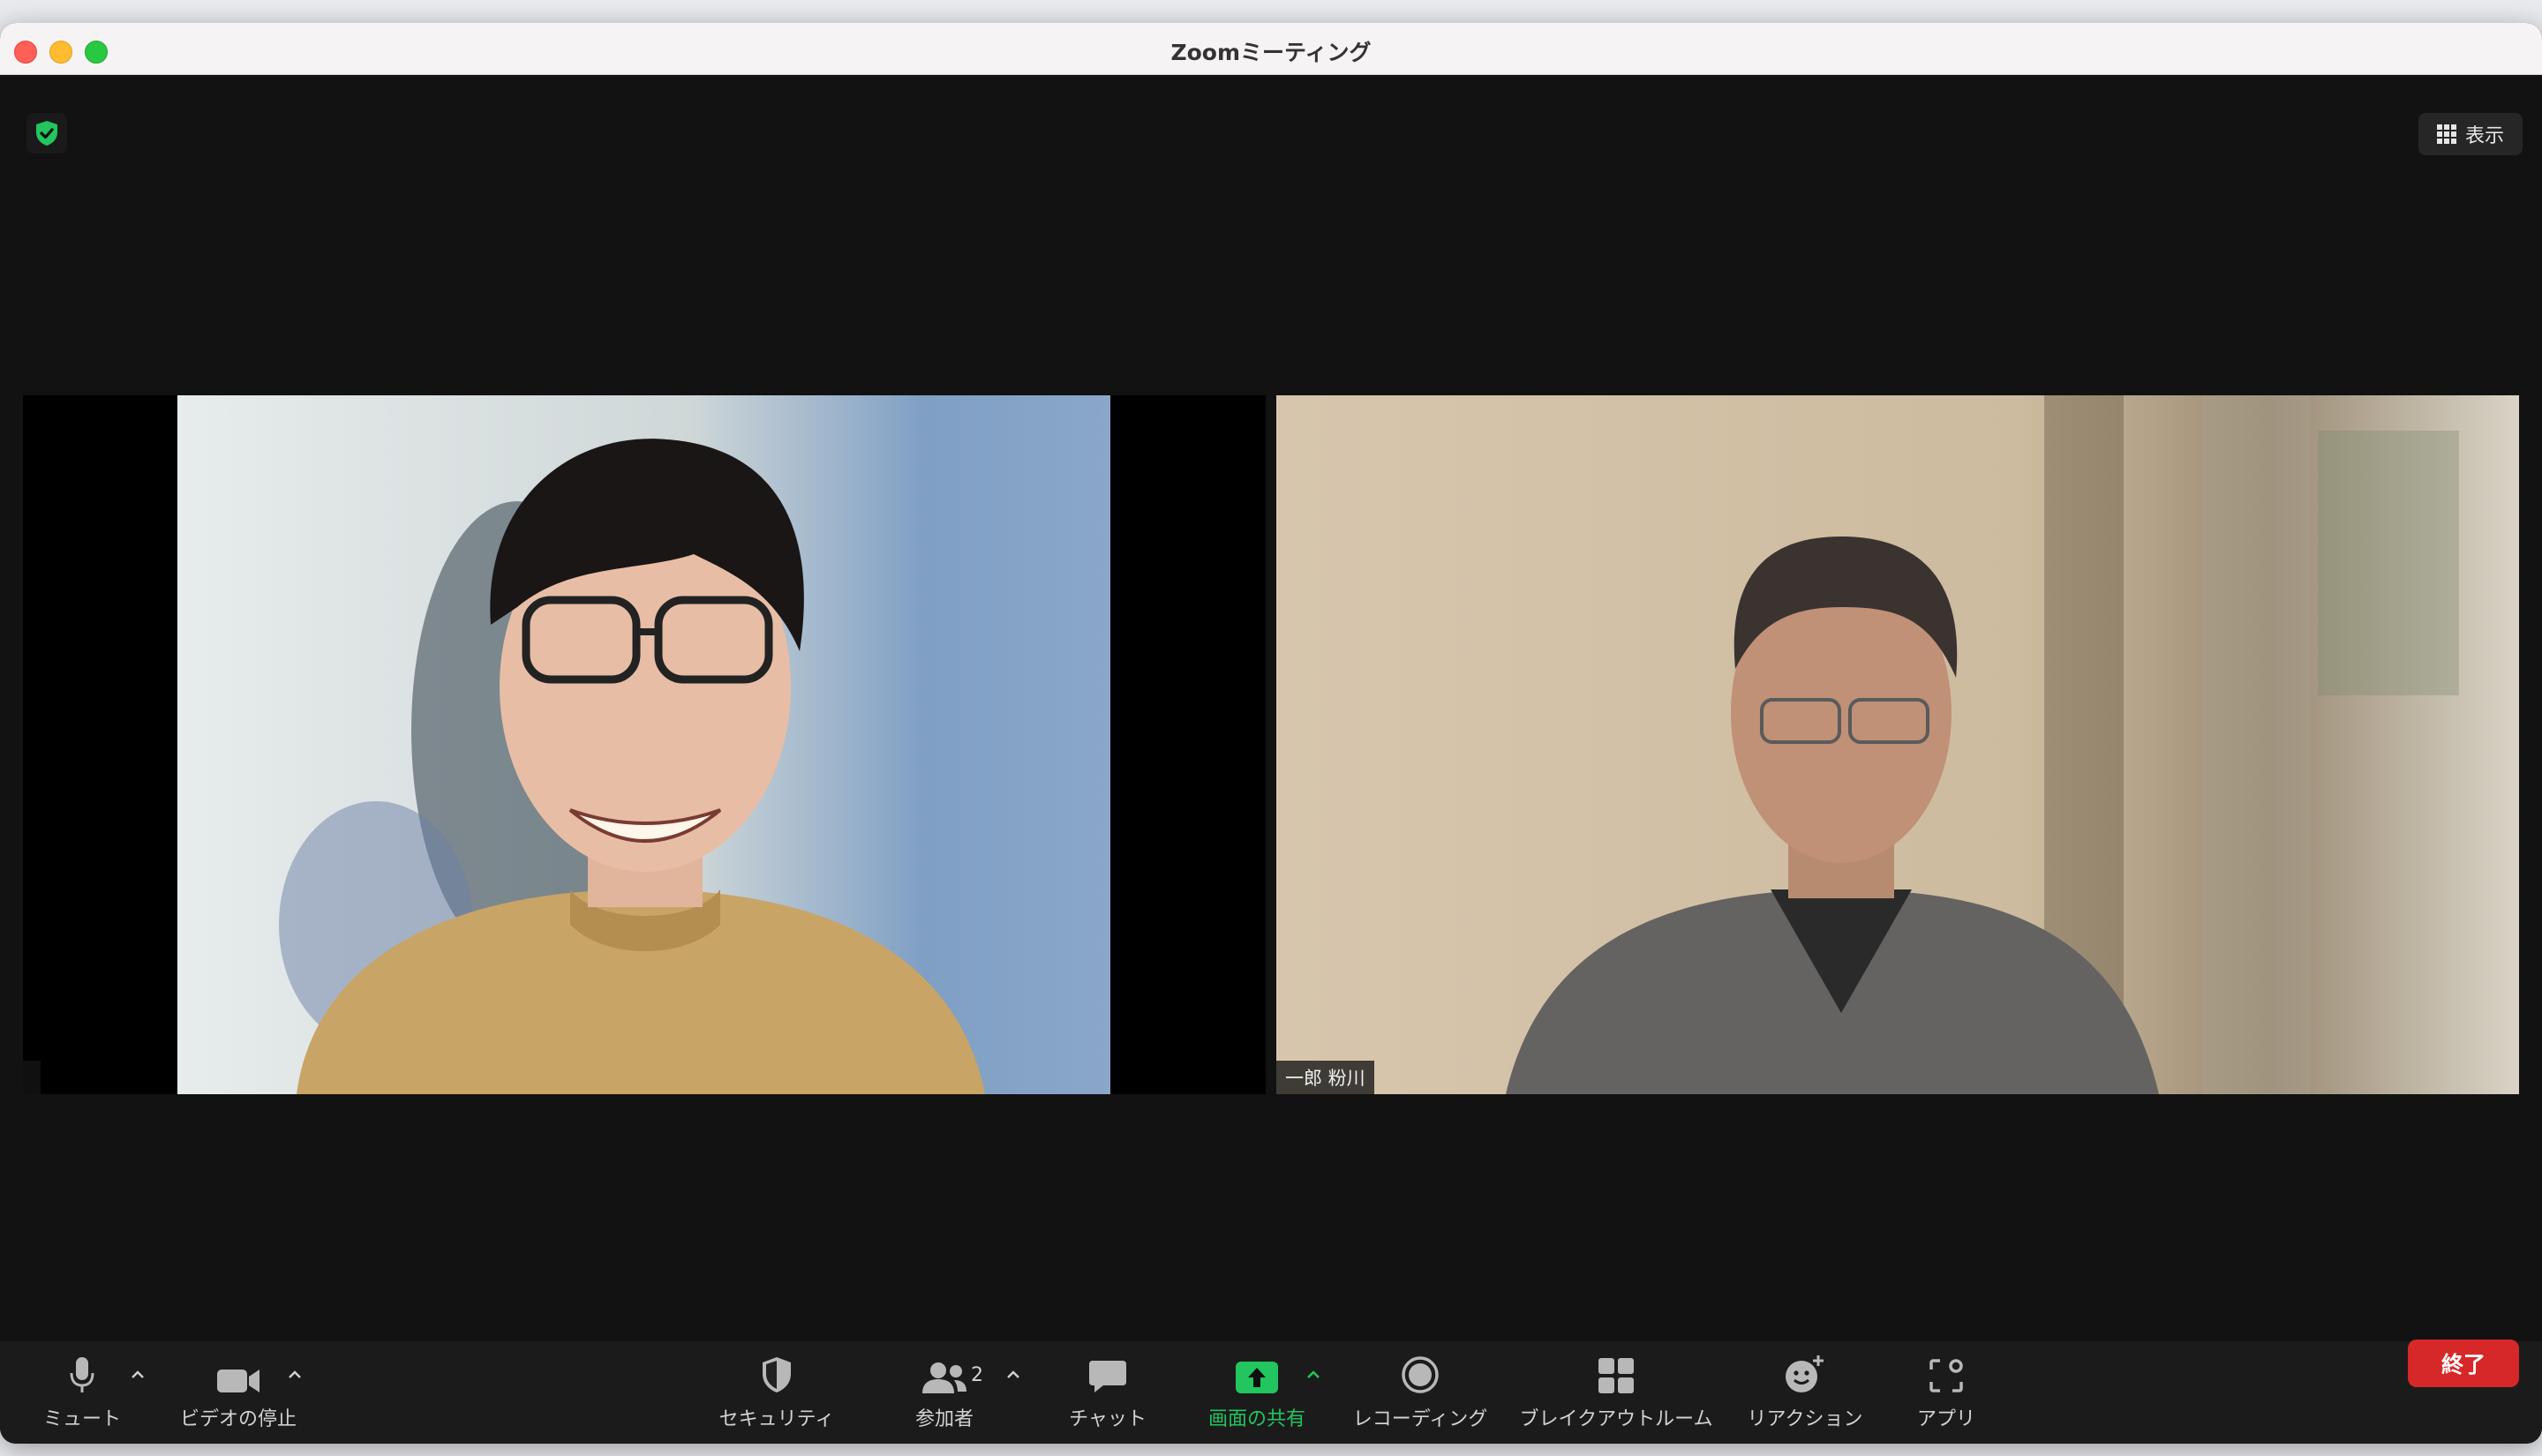 Image resolution: width=2542 pixels, height=1456 pixels. What do you see at coordinates (1420, 1374) in the screenshot?
I see `record-icon` at bounding box center [1420, 1374].